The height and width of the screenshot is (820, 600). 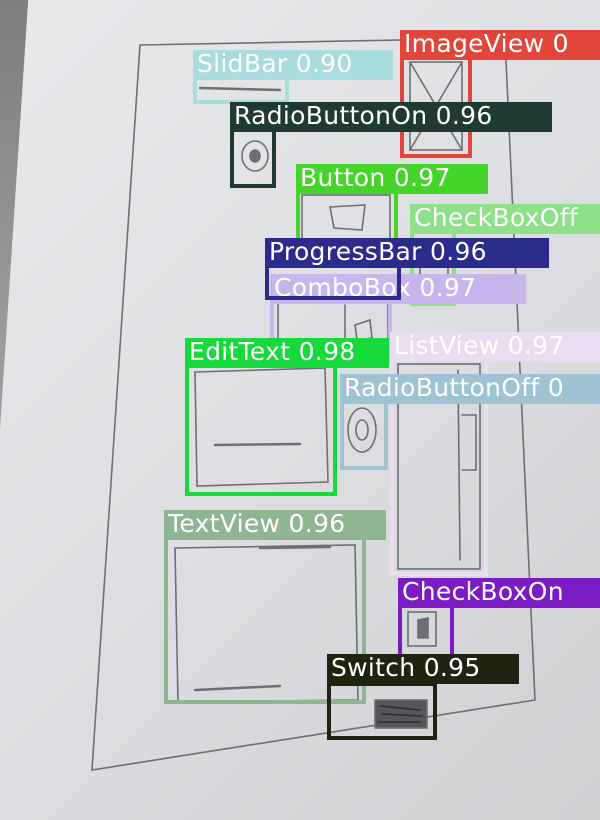 What do you see at coordinates (364, 435) in the screenshot?
I see `radiobuttonoff-box` at bounding box center [364, 435].